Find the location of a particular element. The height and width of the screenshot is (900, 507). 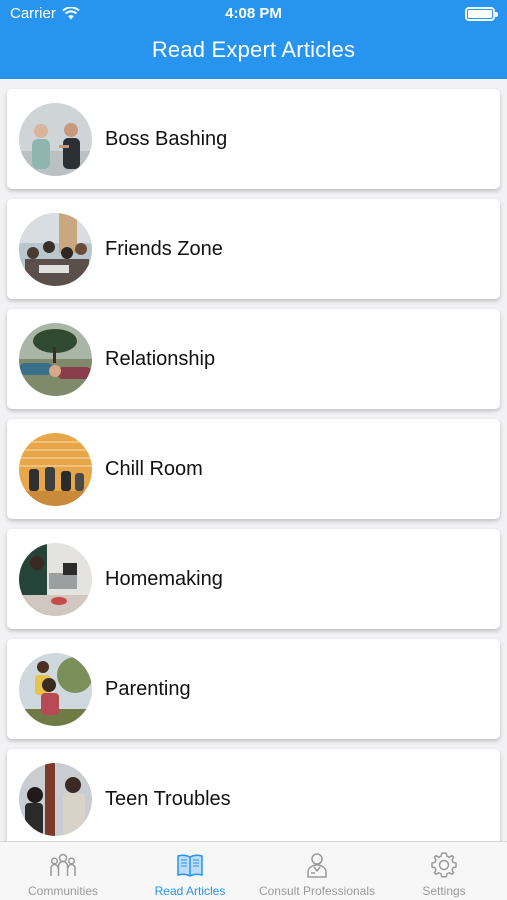

friends-group-photo is located at coordinates (55, 249).